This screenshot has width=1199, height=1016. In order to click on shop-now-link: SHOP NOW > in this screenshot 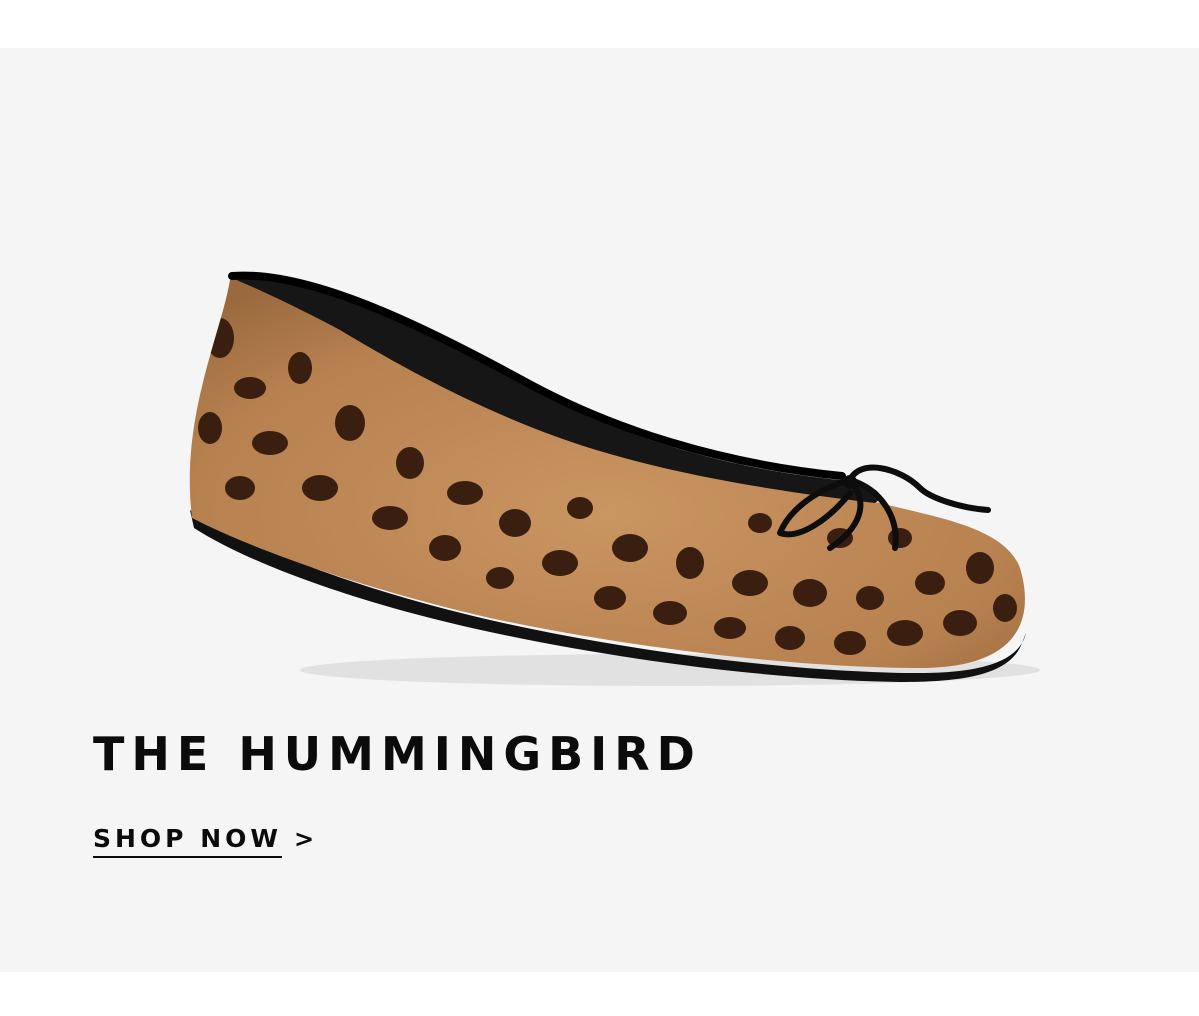, I will do `click(203, 841)`.